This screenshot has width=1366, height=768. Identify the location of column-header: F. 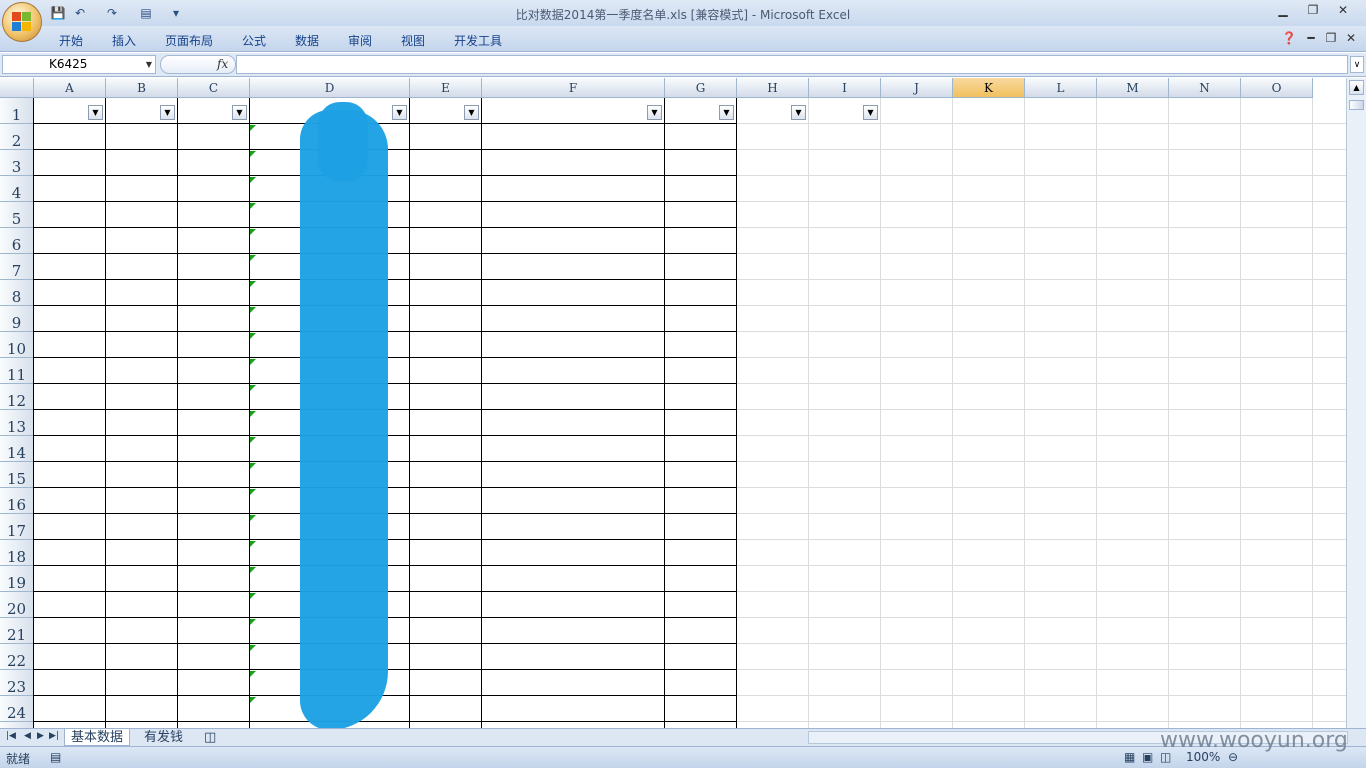
(573, 88).